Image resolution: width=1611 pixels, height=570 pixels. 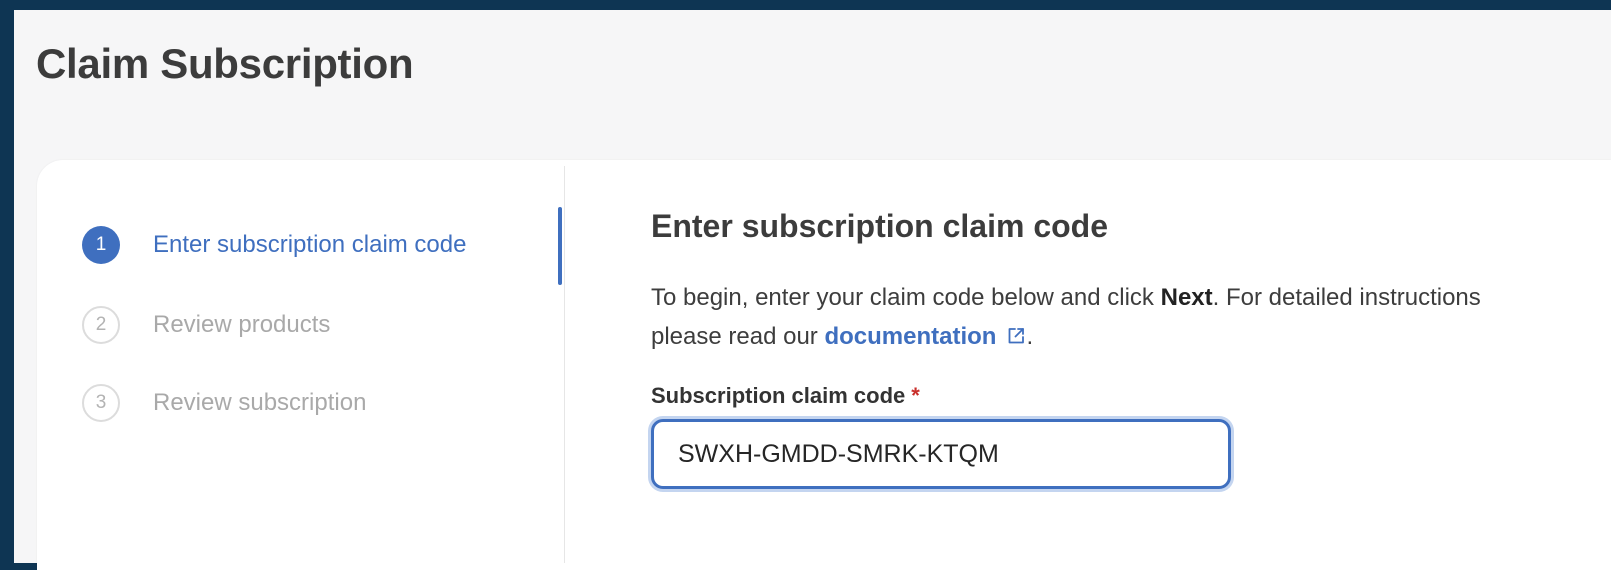 What do you see at coordinates (1346, 297) in the screenshot?
I see `instructions-line-1-end: . For detailed instructions` at bounding box center [1346, 297].